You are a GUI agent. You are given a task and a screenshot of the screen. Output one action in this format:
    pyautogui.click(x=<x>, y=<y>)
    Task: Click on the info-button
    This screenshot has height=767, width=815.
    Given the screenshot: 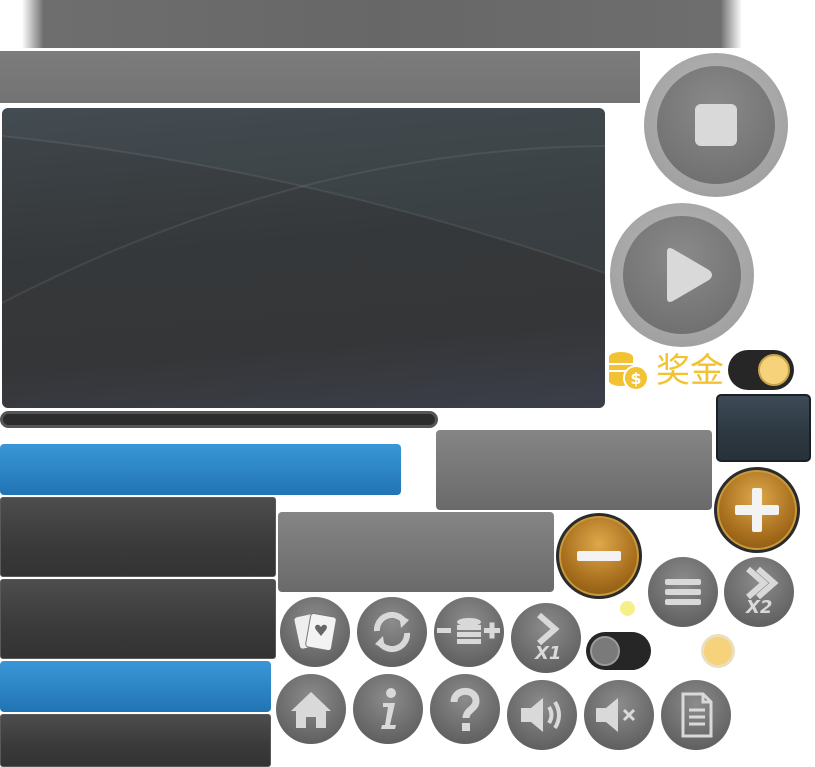 What is the action you would take?
    pyautogui.click(x=388, y=709)
    